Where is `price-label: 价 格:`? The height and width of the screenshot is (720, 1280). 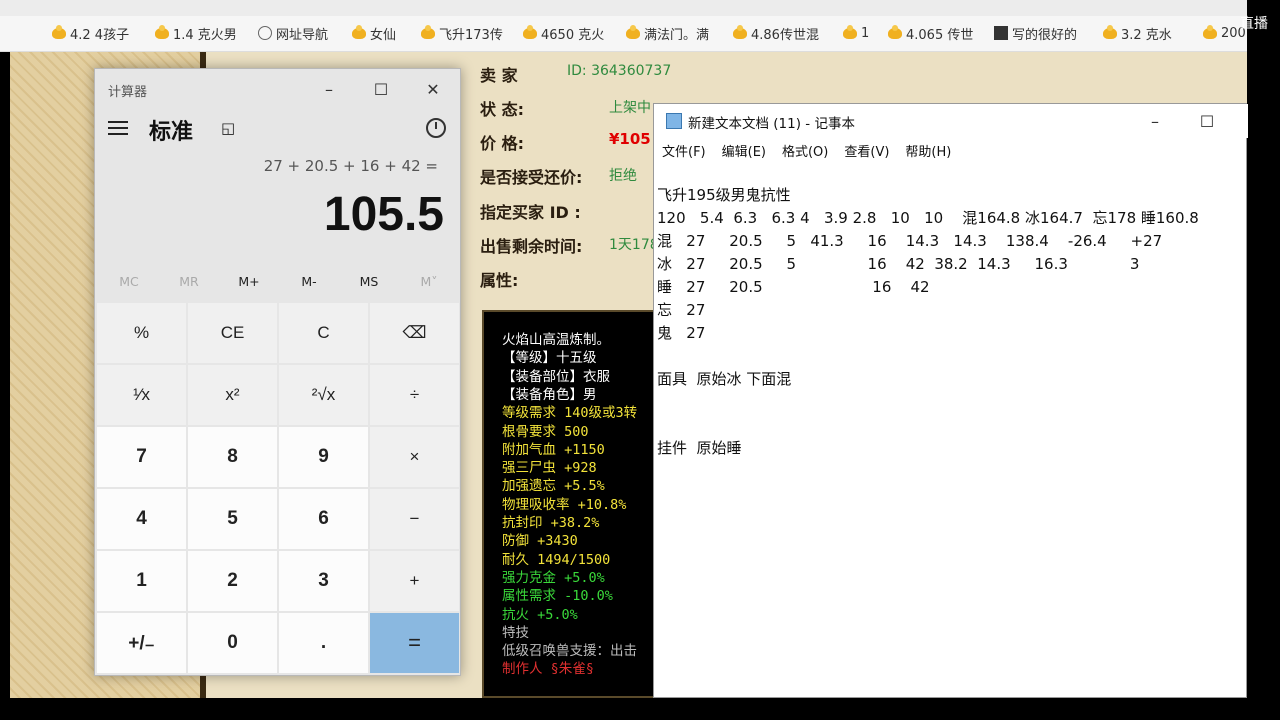 price-label: 价 格: is located at coordinates (502, 143).